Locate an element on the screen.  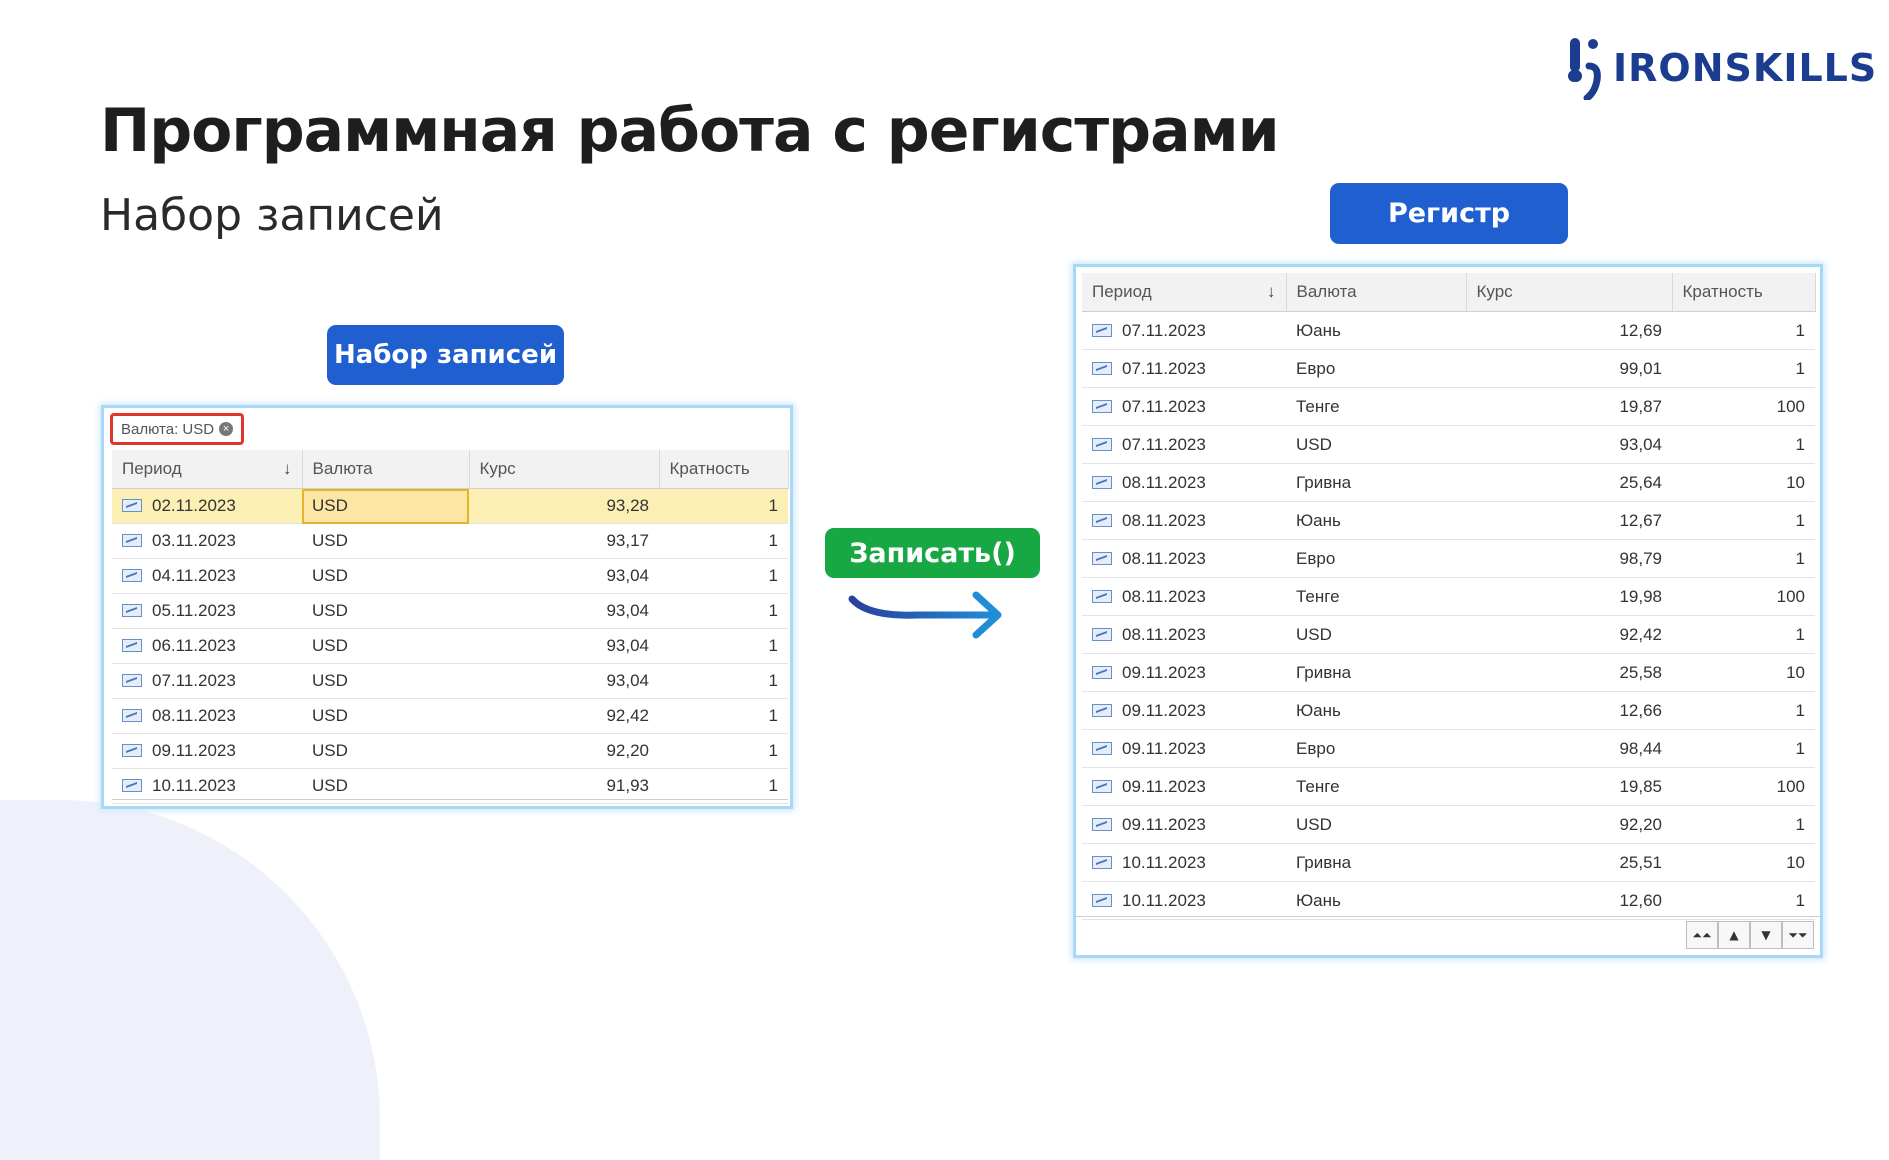
table-row: 02.11.2023 USD 93,28 1 is located at coordinates (450, 506).